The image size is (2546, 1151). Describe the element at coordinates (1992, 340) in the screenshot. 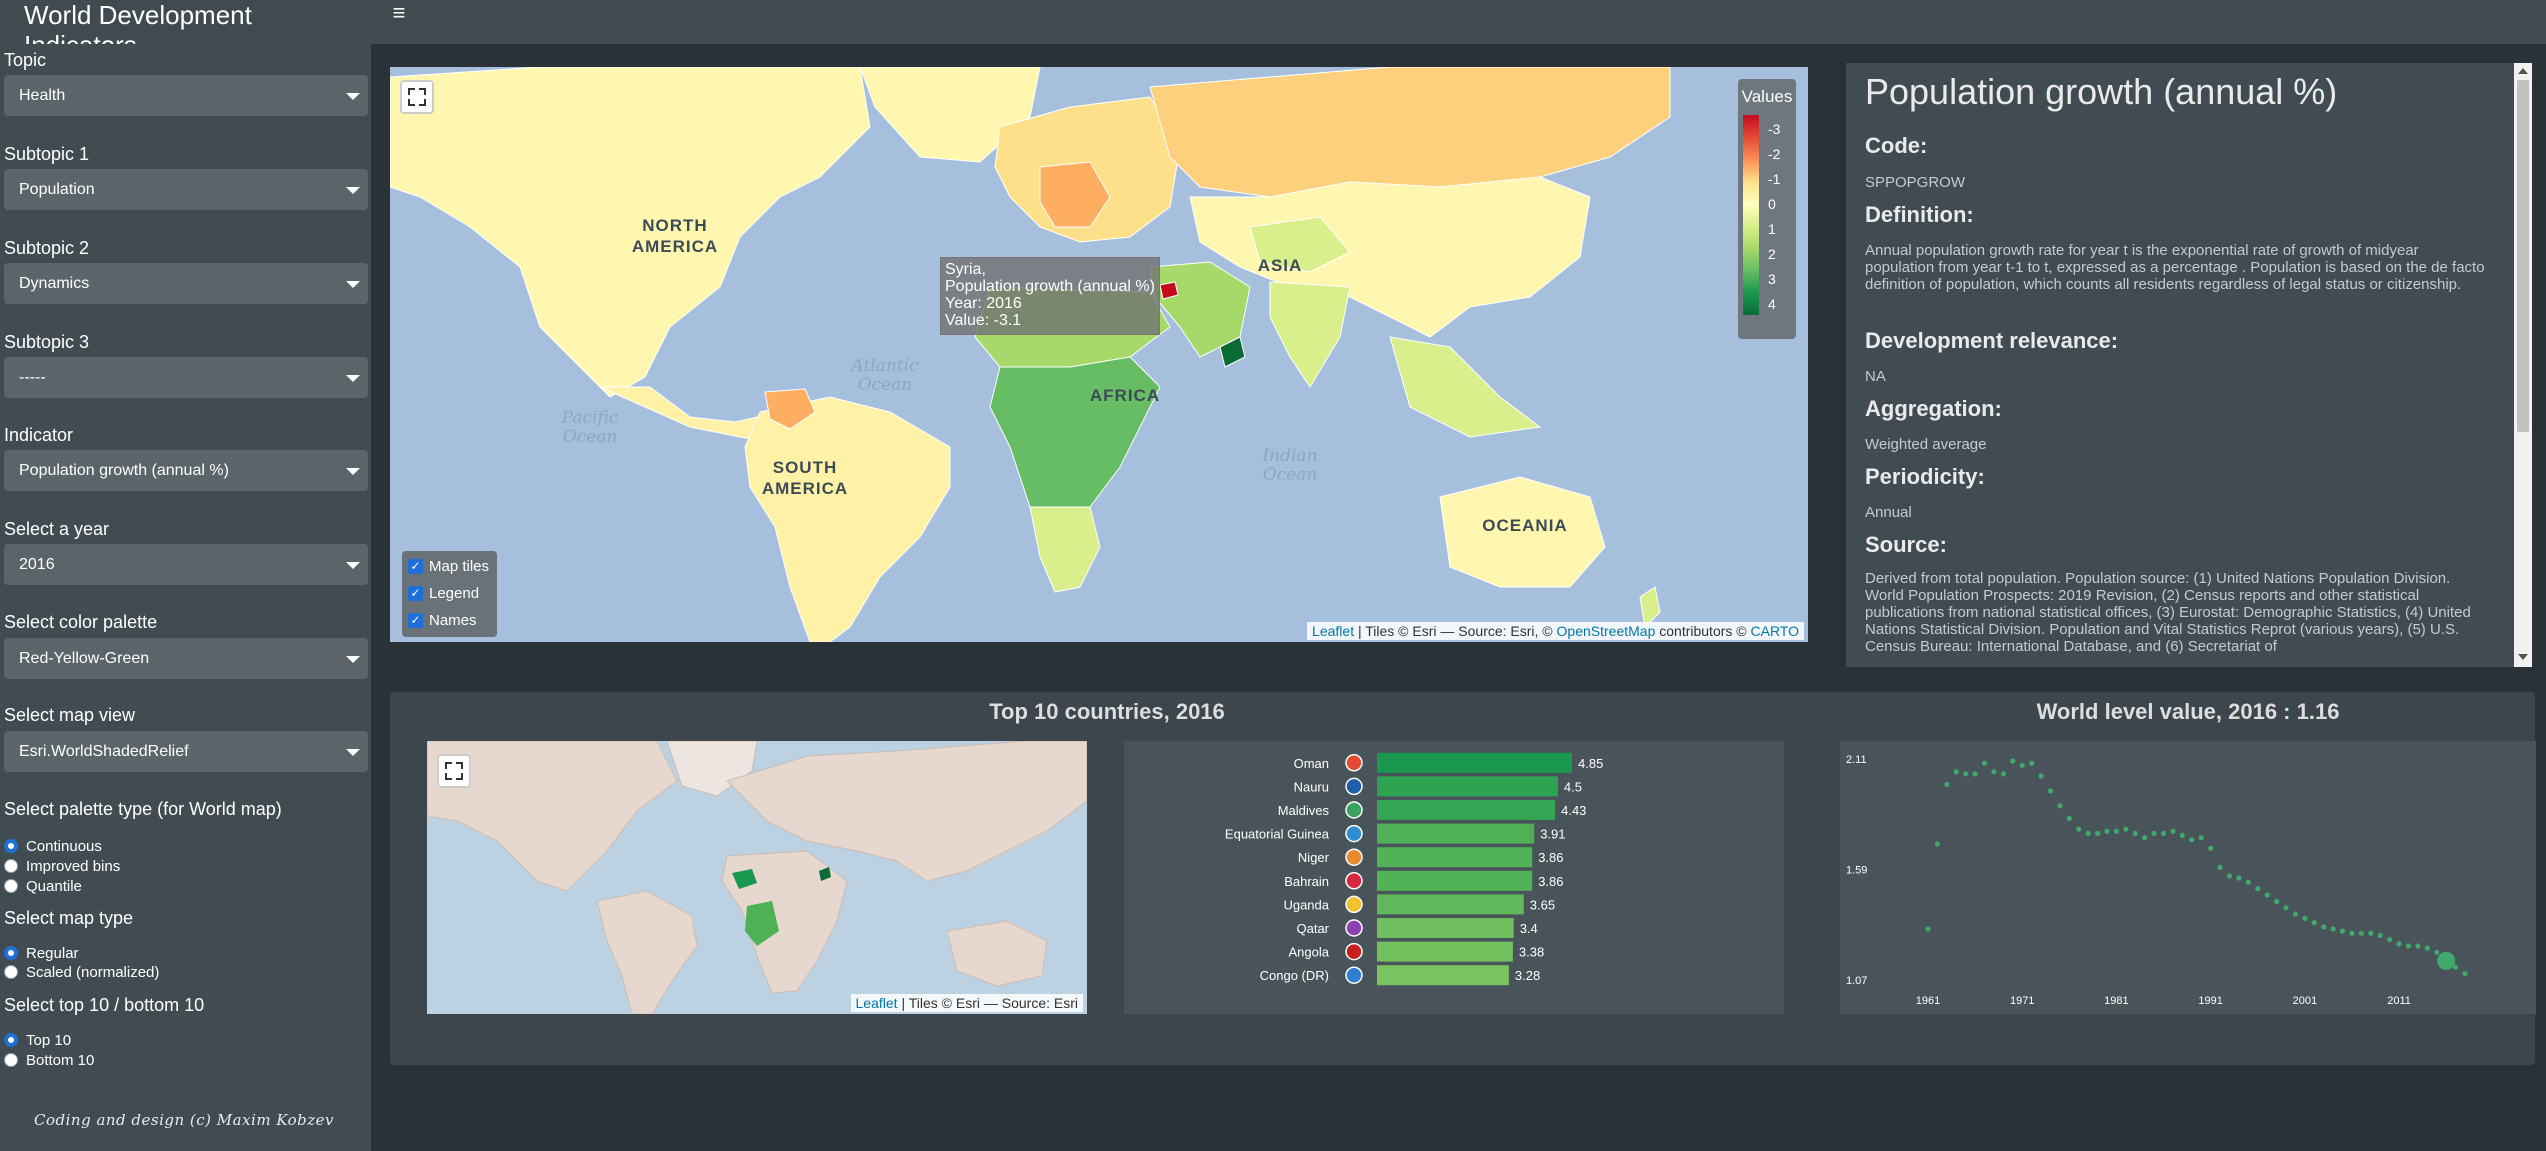

I see `relevance-heading: Development relevance:` at that location.